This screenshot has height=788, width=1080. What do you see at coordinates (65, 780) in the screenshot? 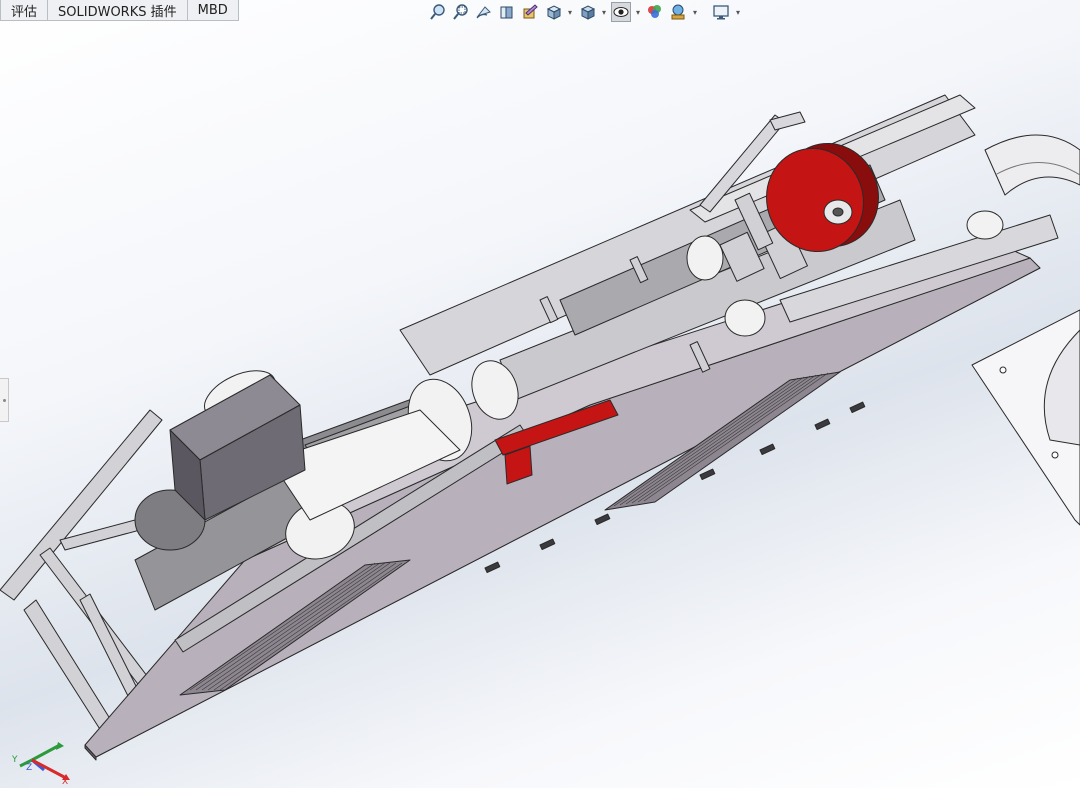
I see `triad-x-label: X` at bounding box center [65, 780].